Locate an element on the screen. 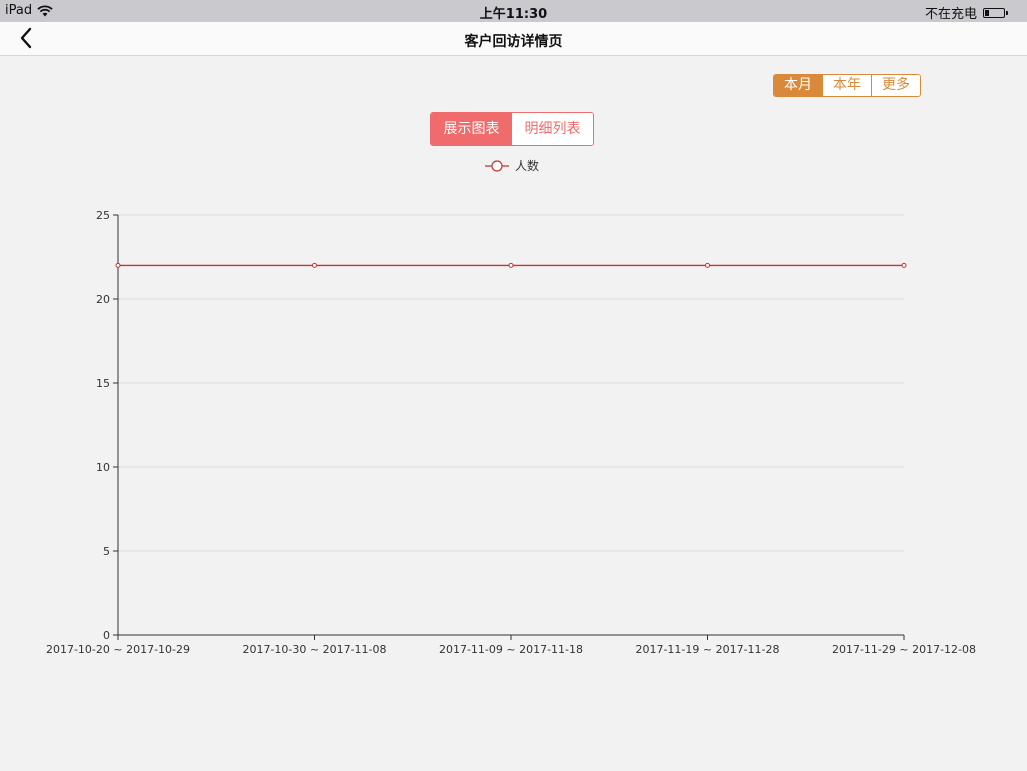 The image size is (1027, 771). battery-icon is located at coordinates (995, 12).